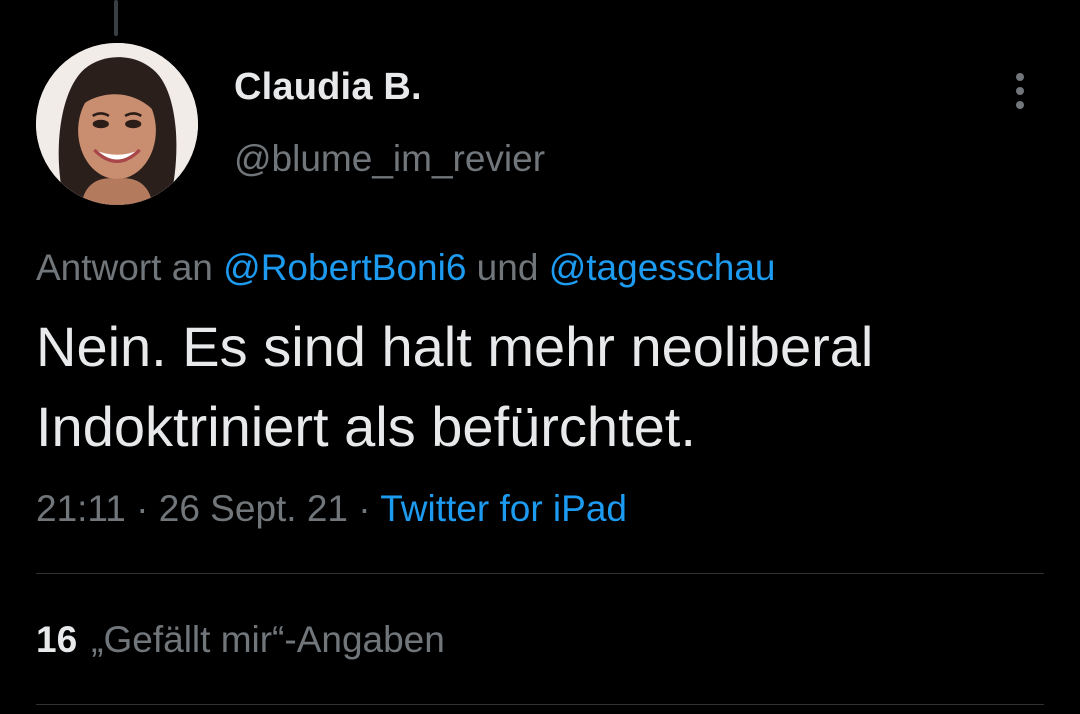 This screenshot has height=714, width=1080. I want to click on tweet-metadata: 21:11 · 26 Sept. 21 · Twitter for iPad, so click(331, 509).